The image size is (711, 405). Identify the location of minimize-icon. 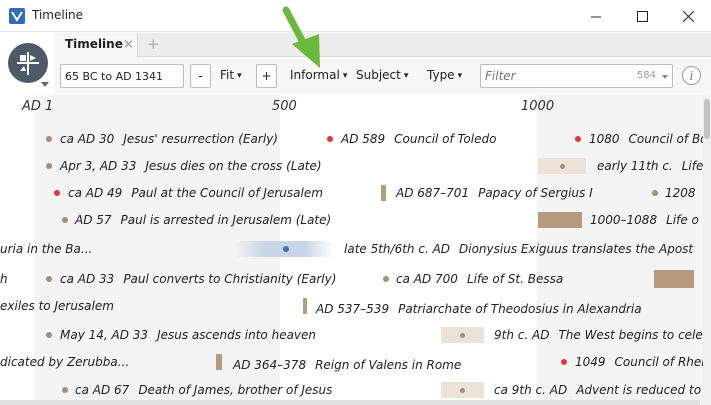
(595, 16).